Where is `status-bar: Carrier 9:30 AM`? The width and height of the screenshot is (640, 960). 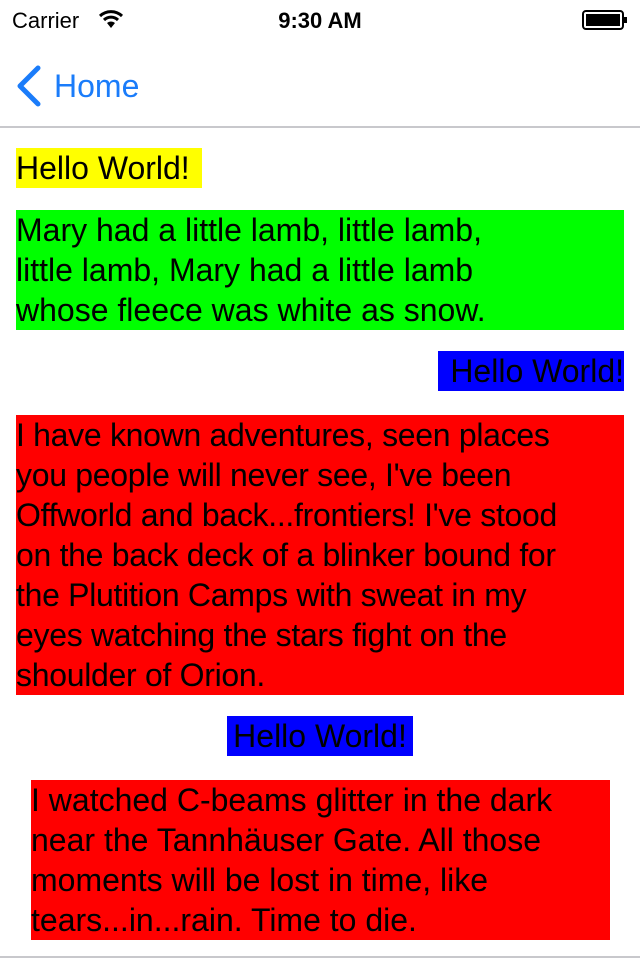
status-bar: Carrier 9:30 AM is located at coordinates (320, 20).